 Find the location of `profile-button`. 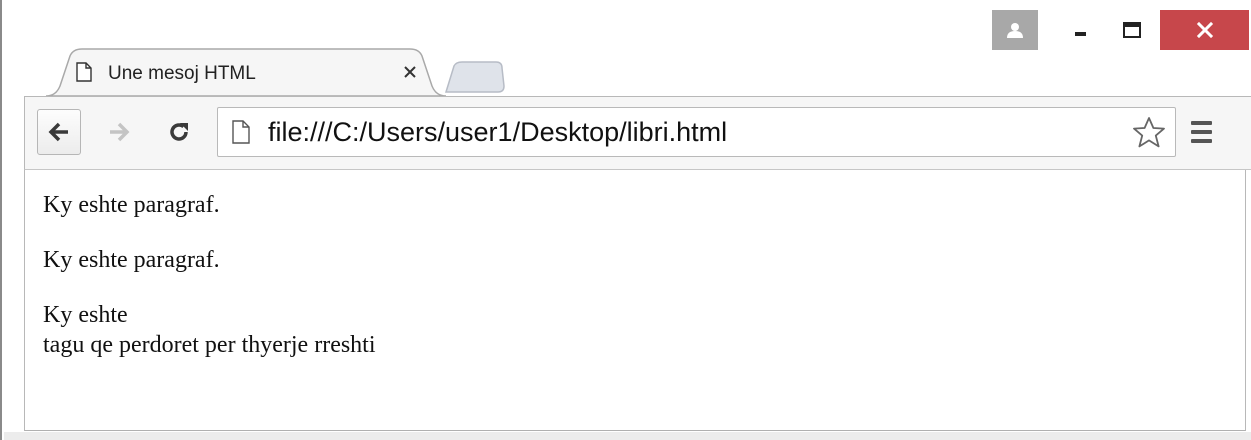

profile-button is located at coordinates (1015, 30).